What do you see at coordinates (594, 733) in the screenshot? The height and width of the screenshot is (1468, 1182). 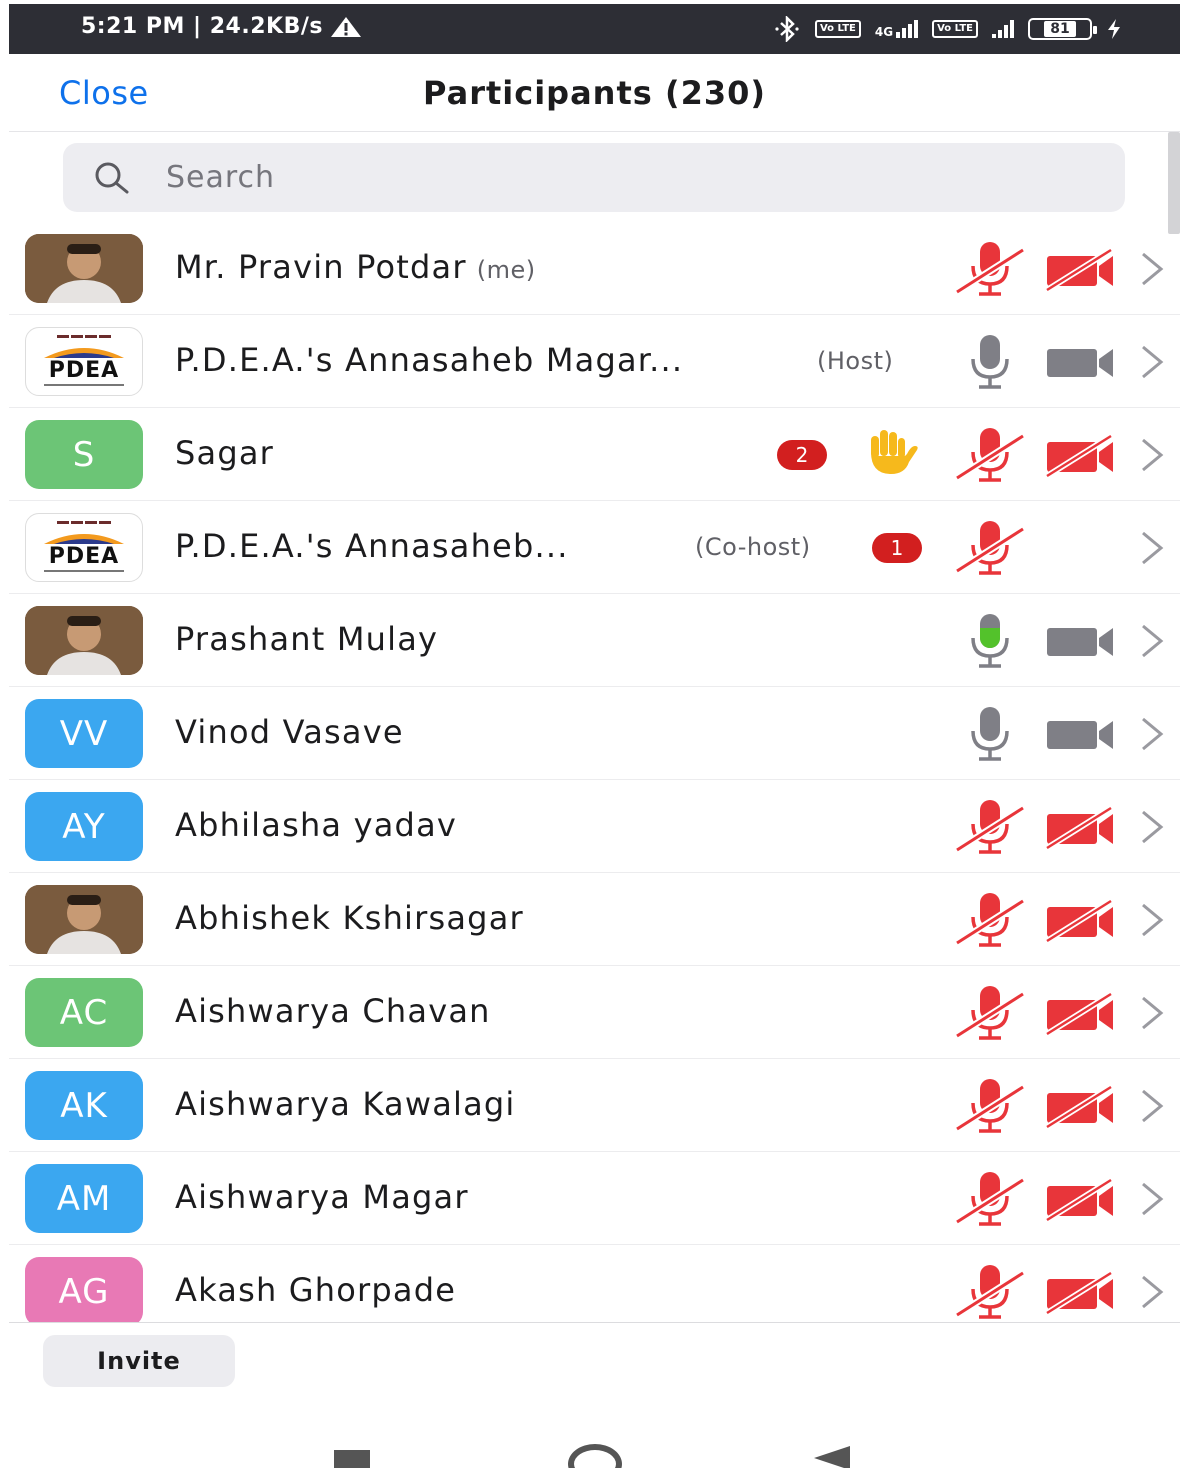 I see `participant-row: VV Vinod Vasave` at bounding box center [594, 733].